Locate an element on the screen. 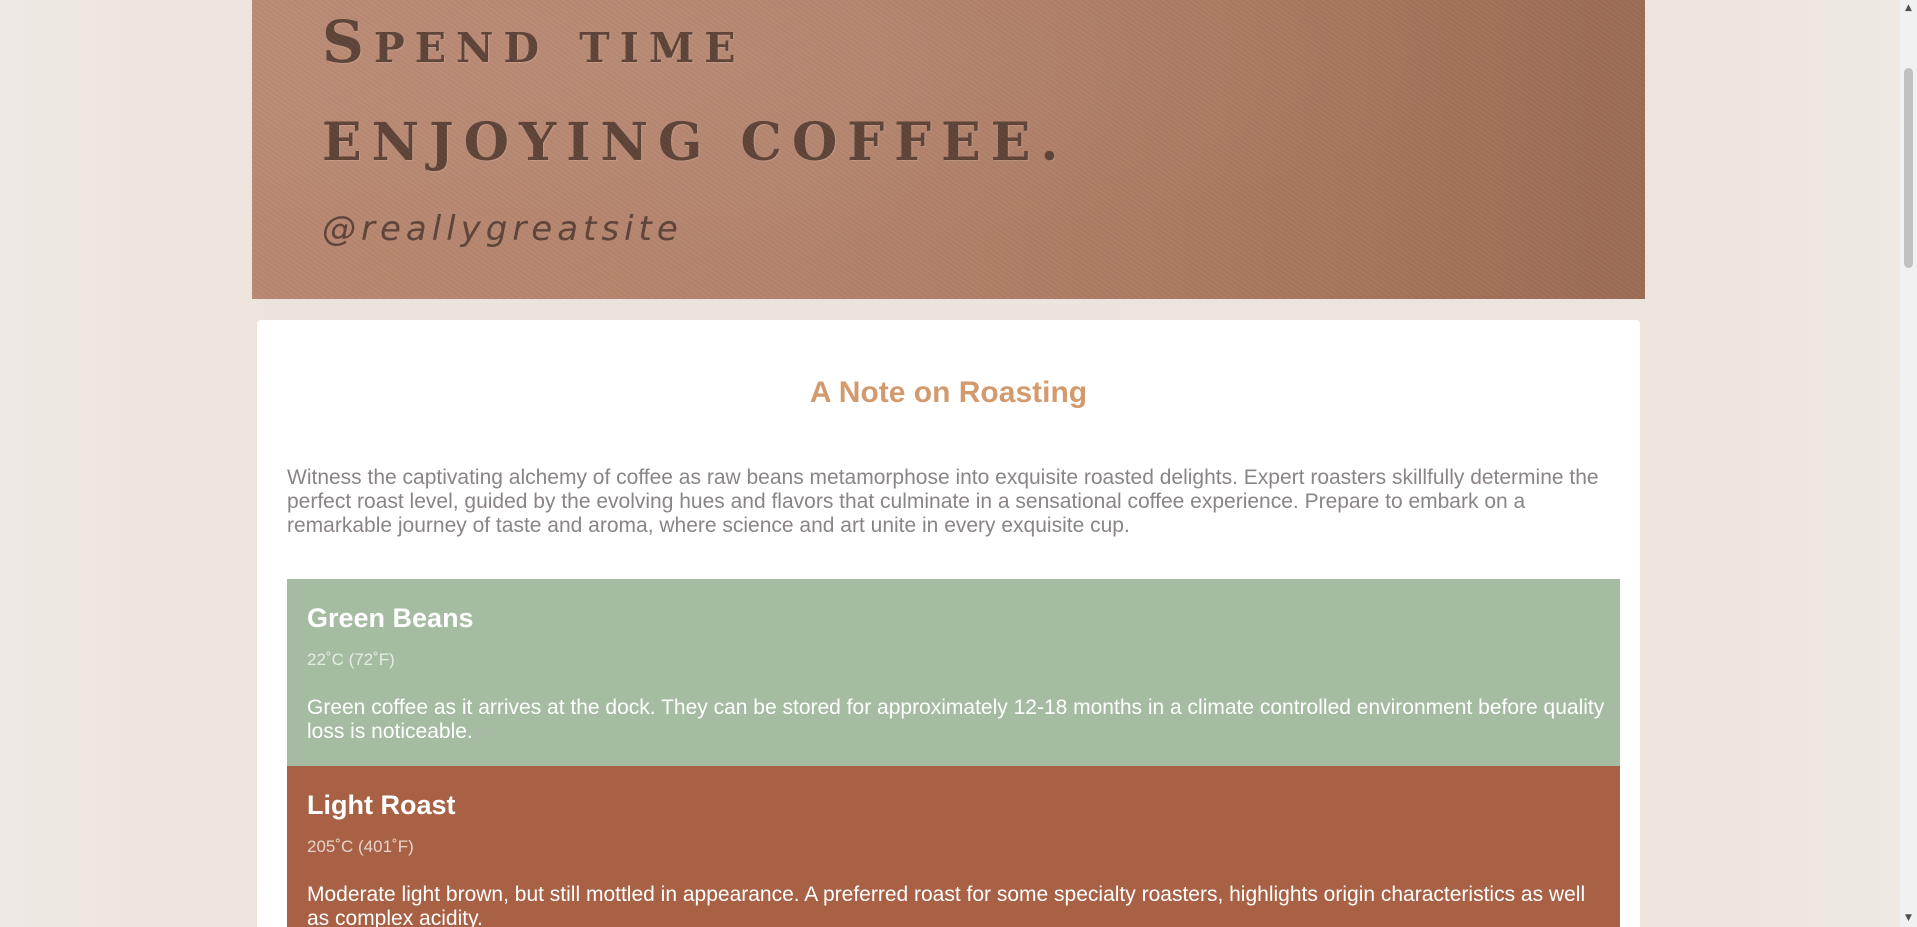 This screenshot has width=1917, height=927. stage-name: Green Beans is located at coordinates (390, 618).